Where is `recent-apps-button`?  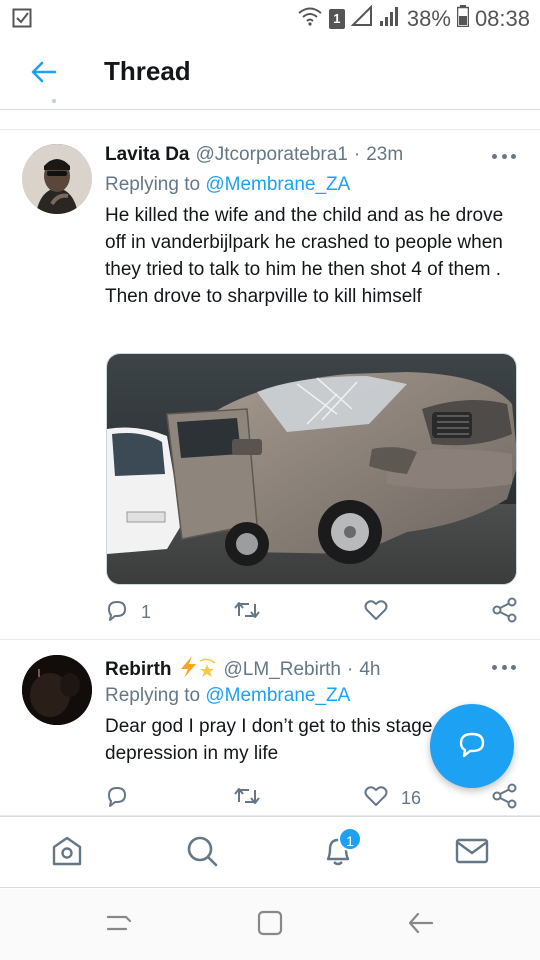
recent-apps-button is located at coordinates (119, 925).